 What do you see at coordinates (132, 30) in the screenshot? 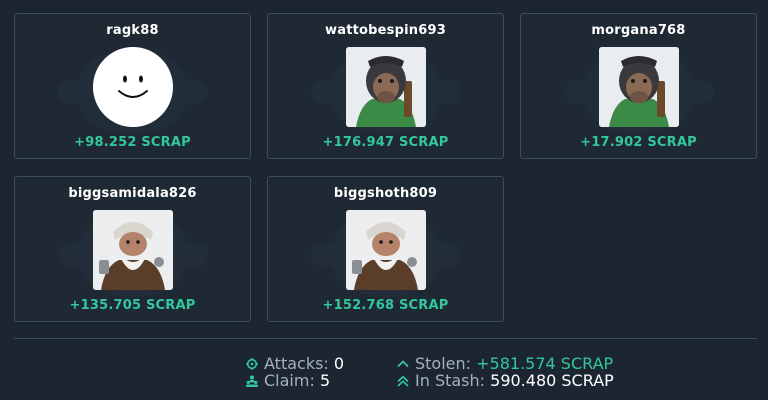
I see `player-name: ragk88` at bounding box center [132, 30].